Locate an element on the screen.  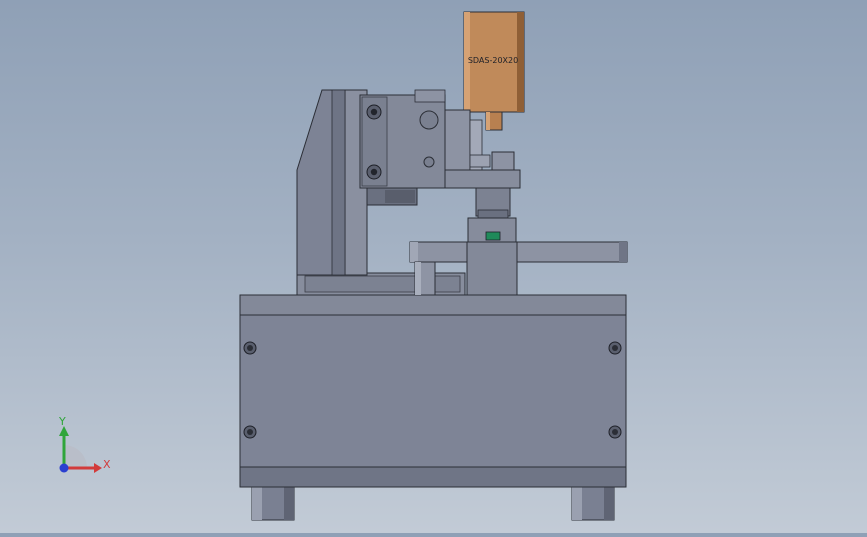
y-axis-label: Y is located at coordinates (62, 421).